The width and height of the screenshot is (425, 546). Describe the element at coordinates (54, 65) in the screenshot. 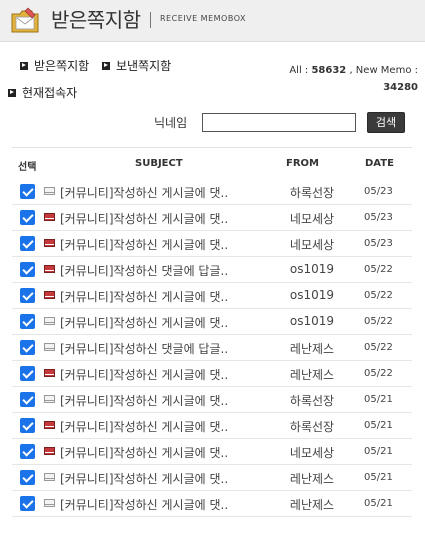

I see `nav-inbox: 받은쪽지함` at that location.